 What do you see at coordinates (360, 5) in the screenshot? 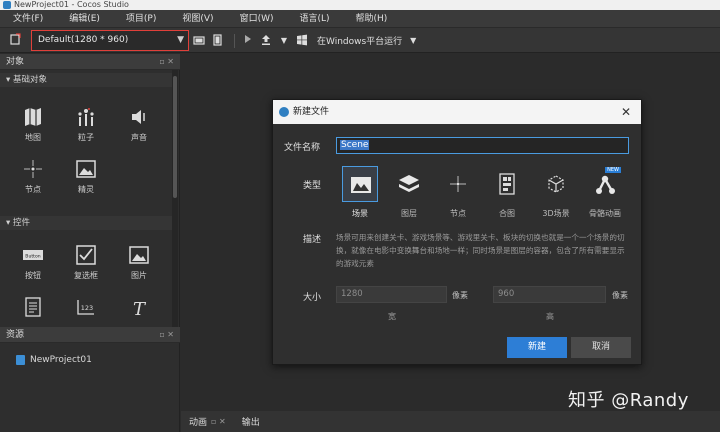
I see `window-titlebar: NewProject01 - Cocos Studio` at bounding box center [360, 5].